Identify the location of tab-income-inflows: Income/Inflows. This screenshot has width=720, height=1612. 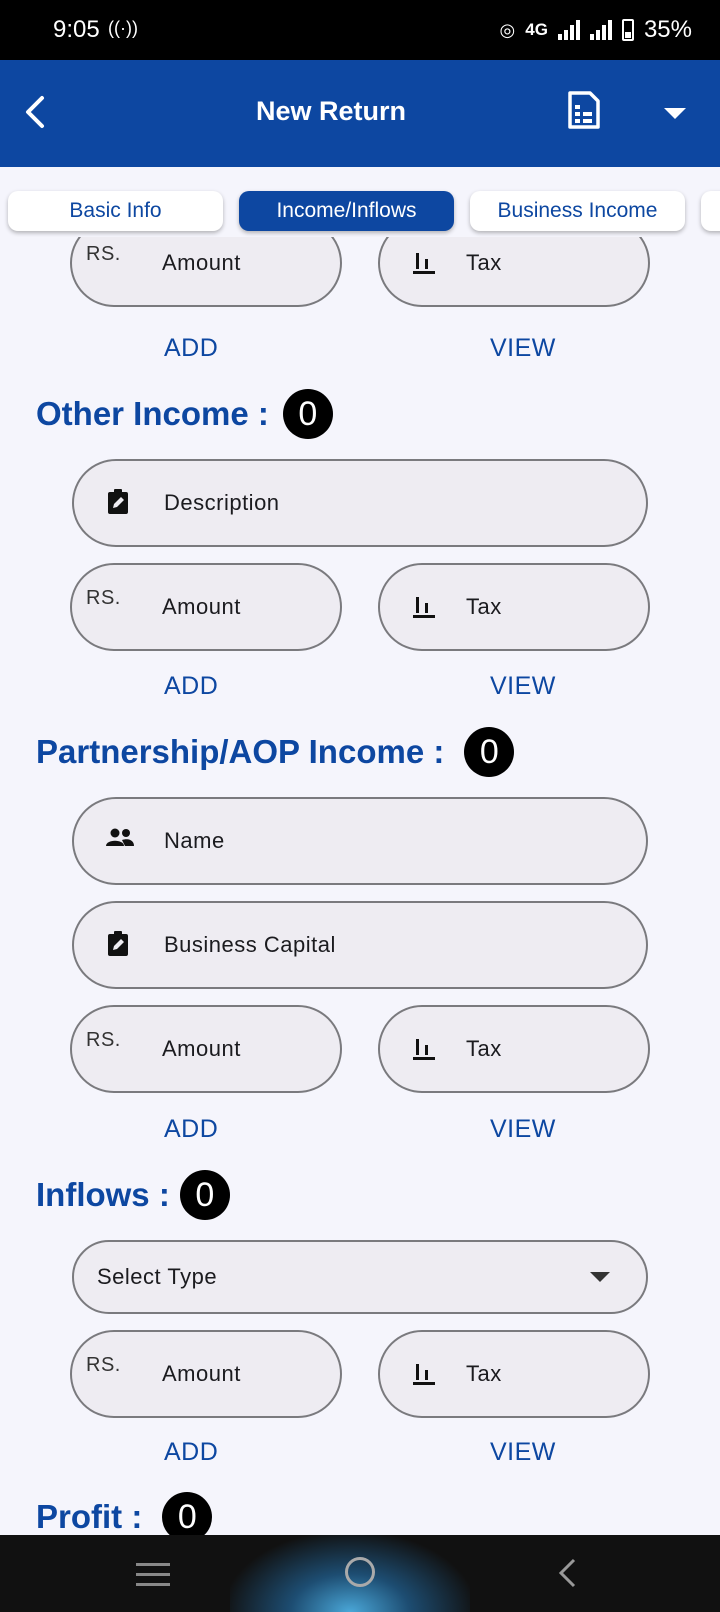
(346, 211).